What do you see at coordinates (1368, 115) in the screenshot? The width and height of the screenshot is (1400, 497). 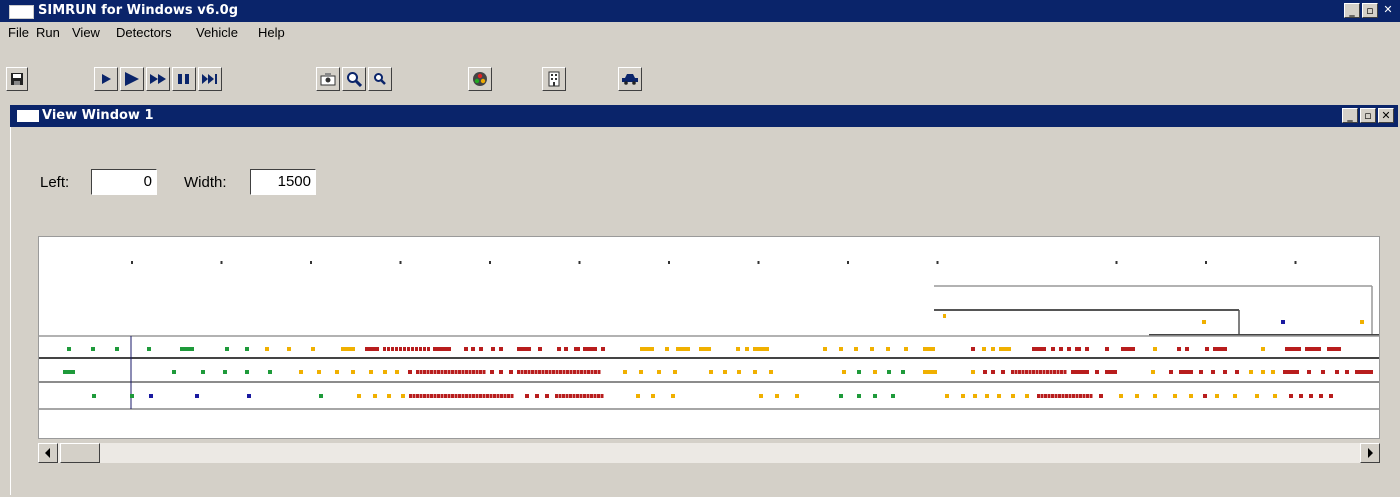 I see `view-maximize-button: ▫` at bounding box center [1368, 115].